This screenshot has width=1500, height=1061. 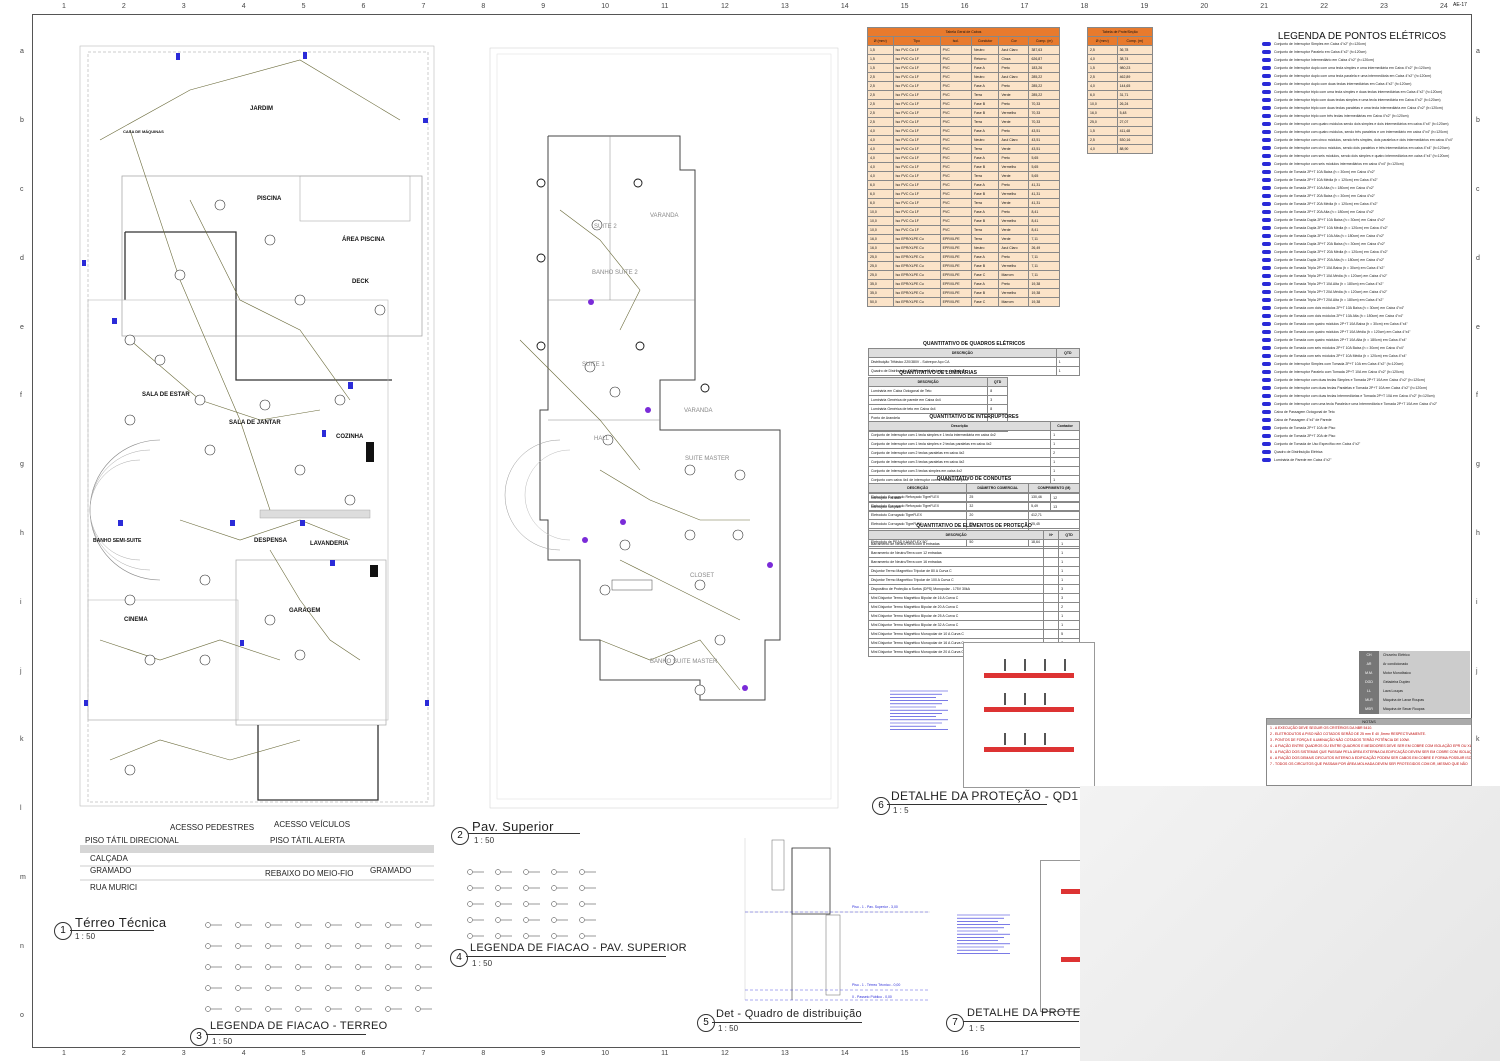 I want to click on table-cell: Vermelho, so click(x=1014, y=266).